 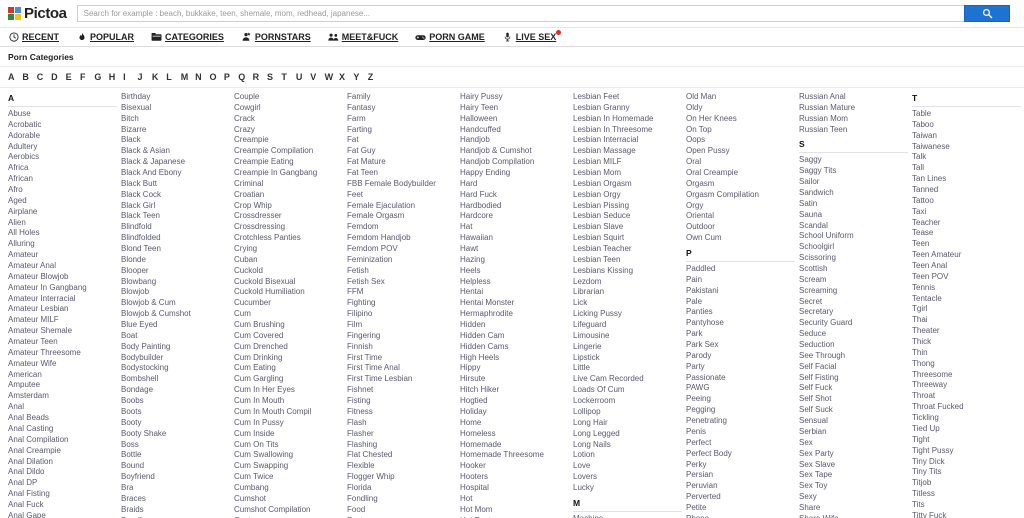 What do you see at coordinates (627, 292) in the screenshot?
I see `category-link: Librarian` at bounding box center [627, 292].